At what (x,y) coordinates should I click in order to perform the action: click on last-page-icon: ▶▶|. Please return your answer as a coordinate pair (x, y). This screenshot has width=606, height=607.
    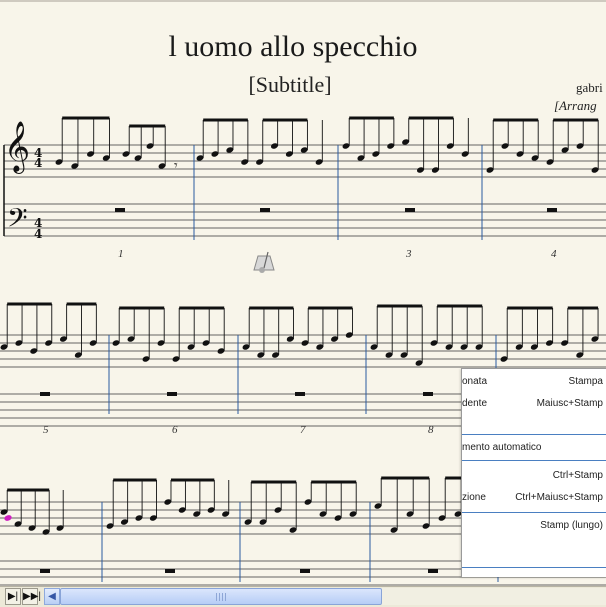
    Looking at the image, I should click on (32, 596).